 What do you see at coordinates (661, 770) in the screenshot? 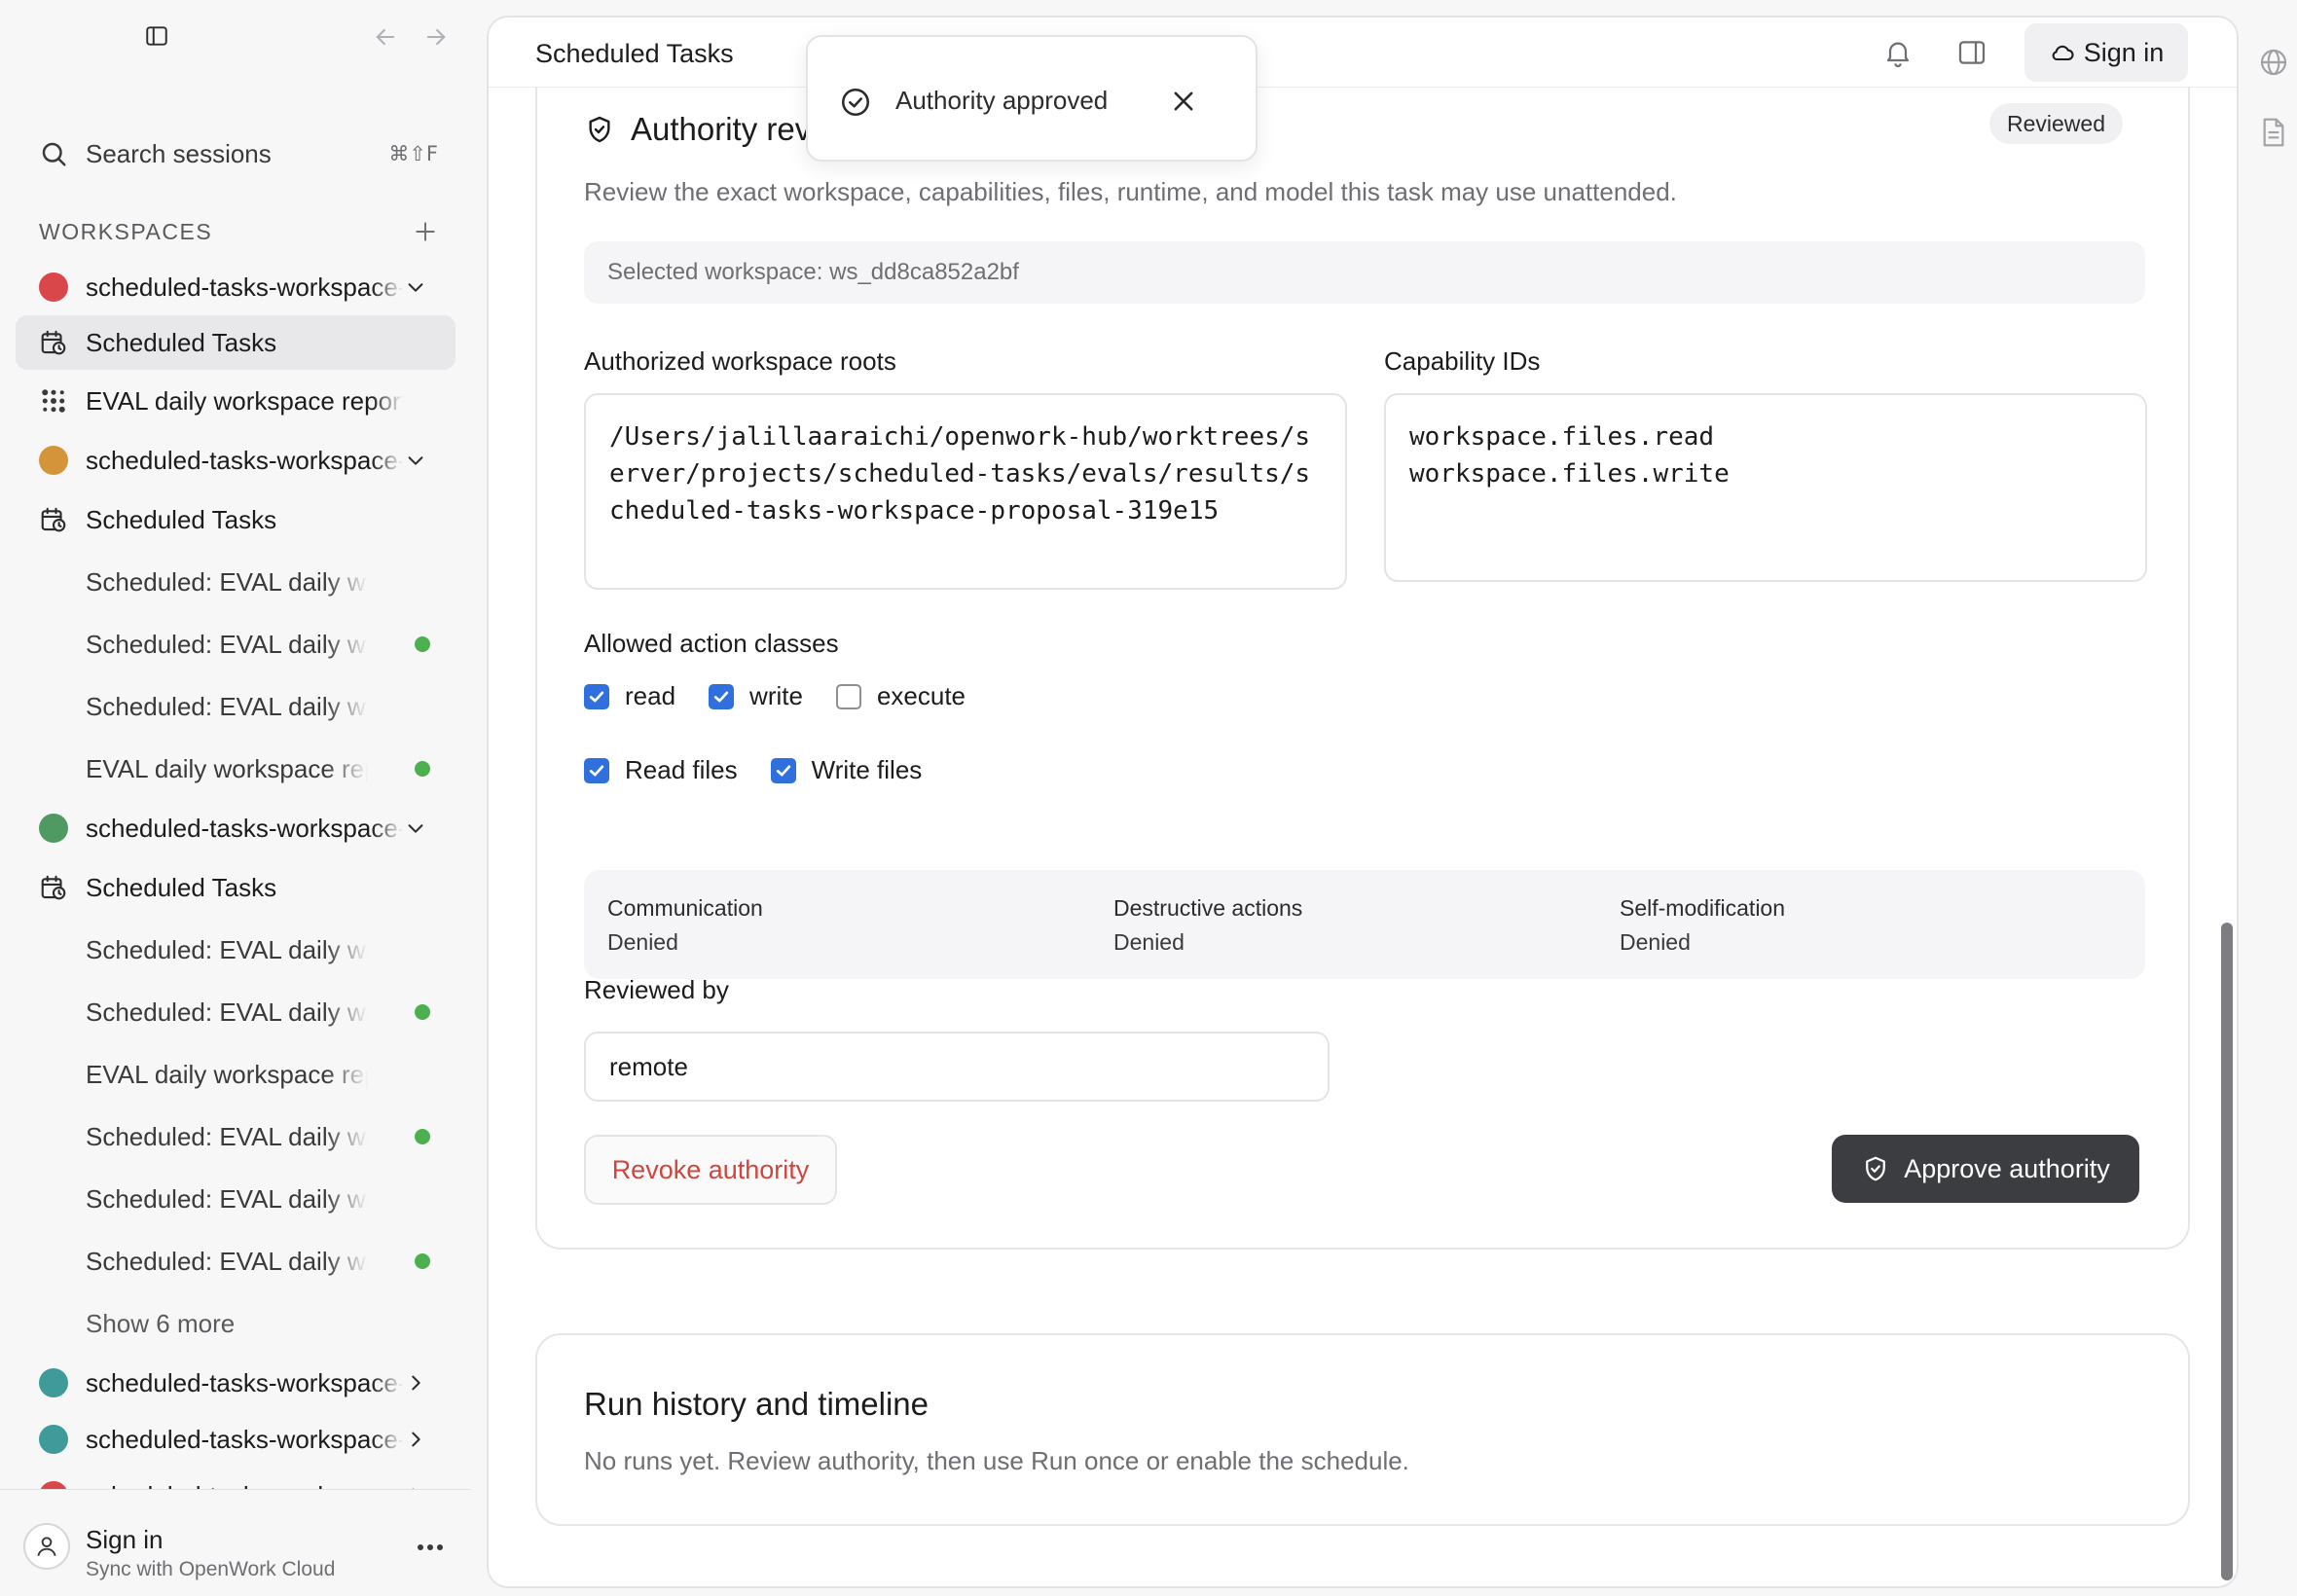
I see `checkbox-read-files: Read files` at bounding box center [661, 770].